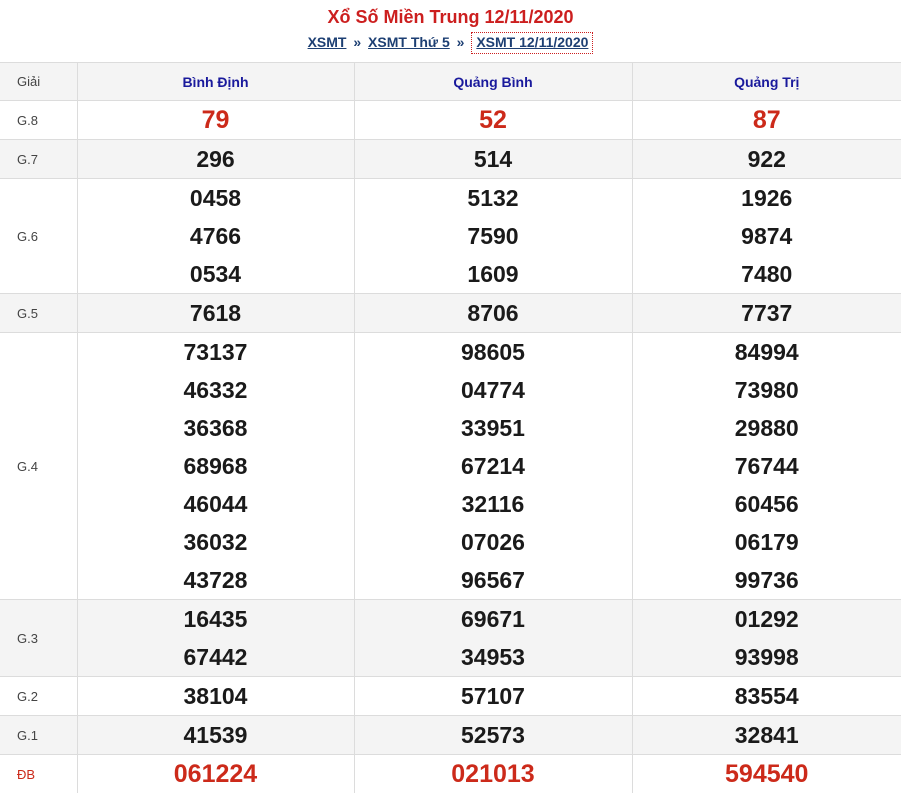 The image size is (901, 793). Describe the element at coordinates (767, 274) in the screenshot. I see `prize-number: 7480` at that location.